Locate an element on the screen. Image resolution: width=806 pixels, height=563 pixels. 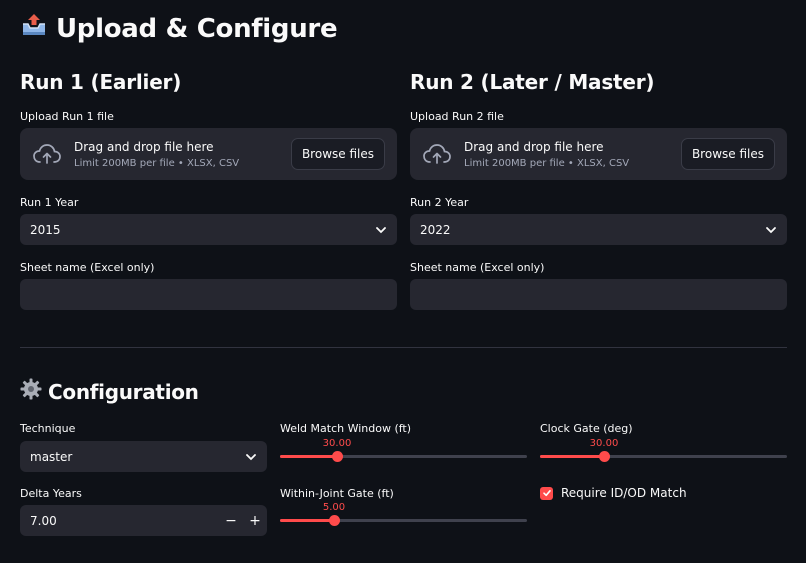
checkbox-checked-icon is located at coordinates (546, 493).